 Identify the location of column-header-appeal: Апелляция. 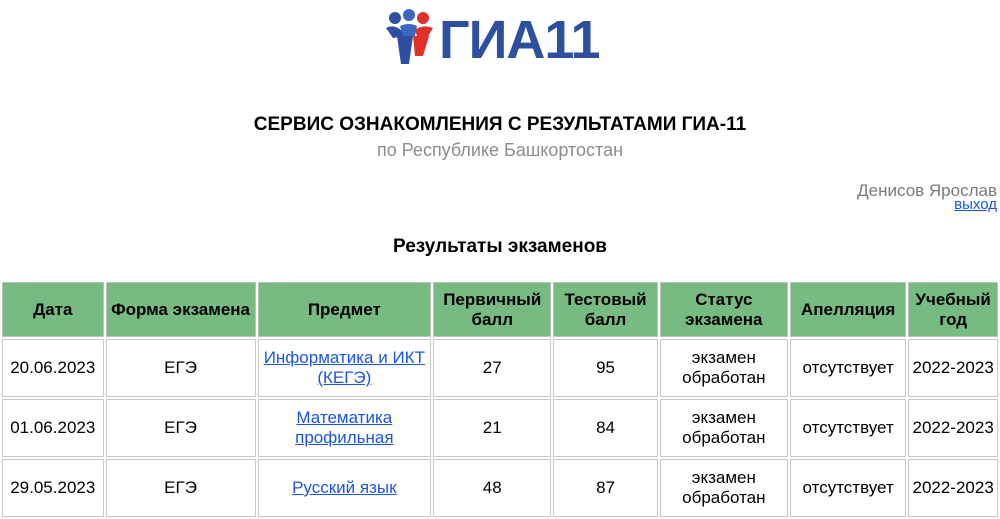
(848, 309).